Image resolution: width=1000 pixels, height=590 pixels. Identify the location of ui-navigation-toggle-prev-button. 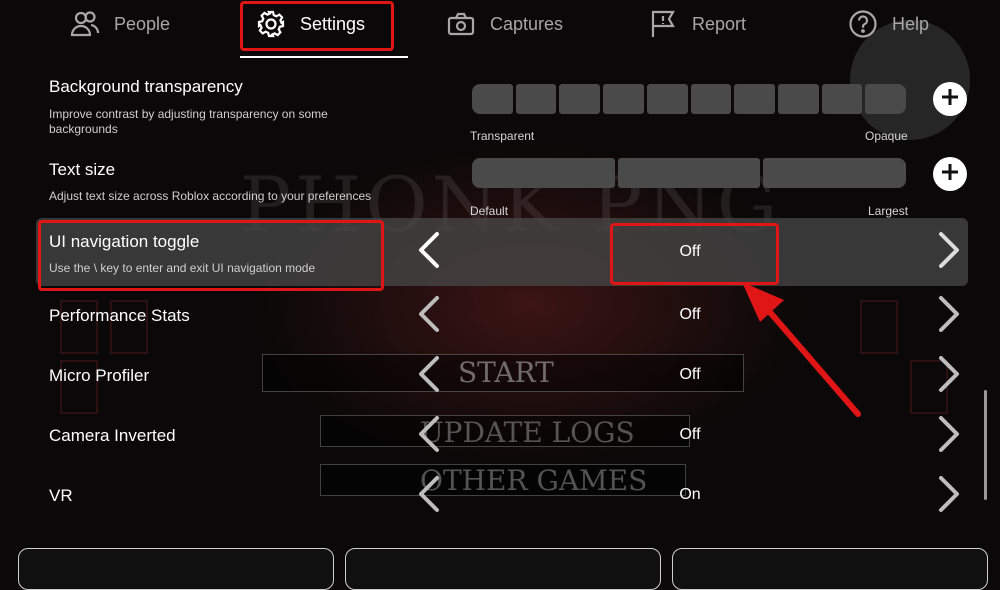
(429, 252).